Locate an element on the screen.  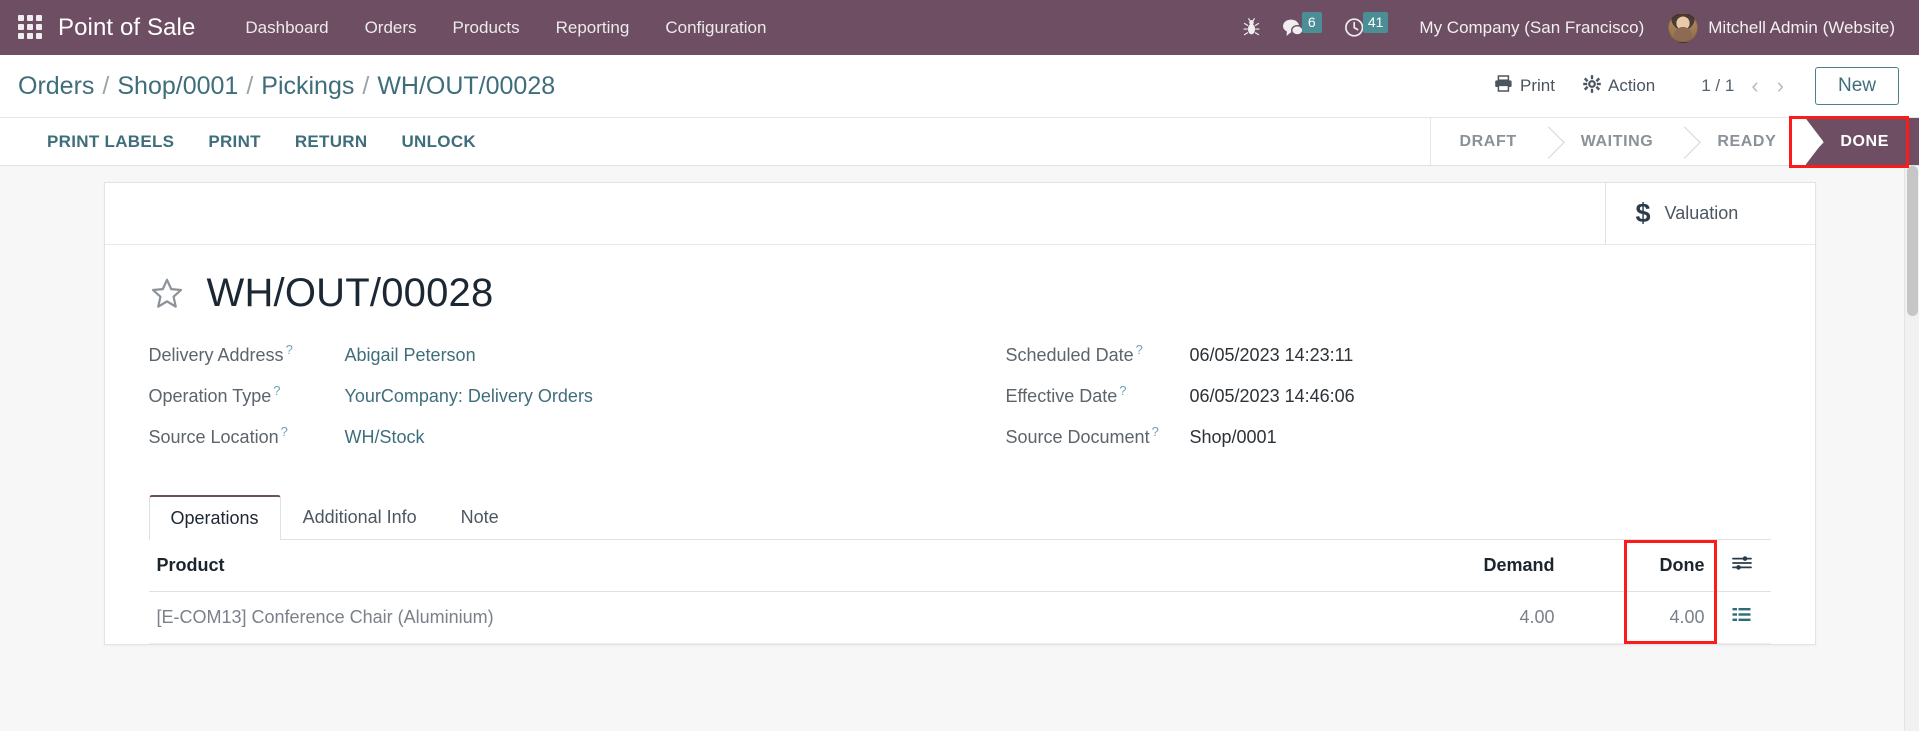
messages-count-badge: 6 is located at coordinates (1311, 22).